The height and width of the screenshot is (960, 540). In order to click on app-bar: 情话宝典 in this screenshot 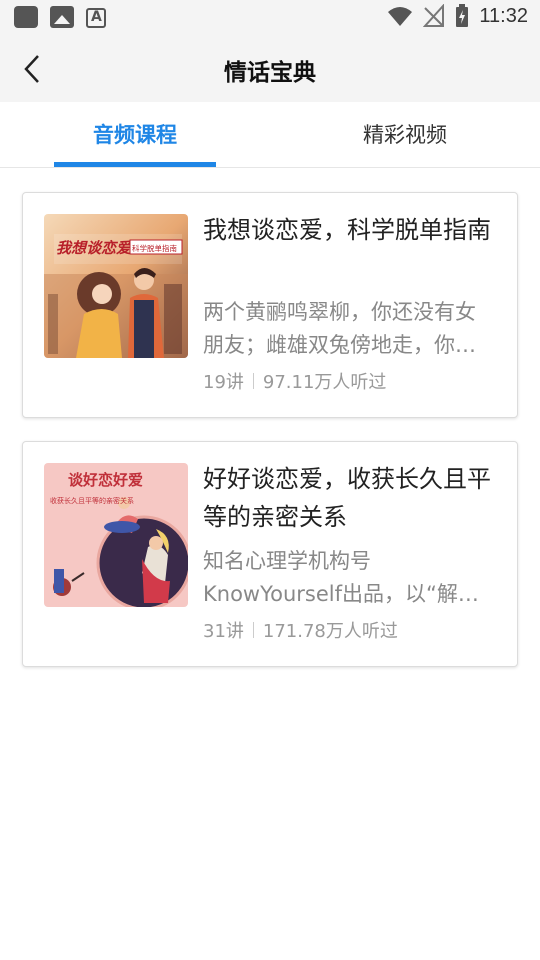, I will do `click(270, 69)`.